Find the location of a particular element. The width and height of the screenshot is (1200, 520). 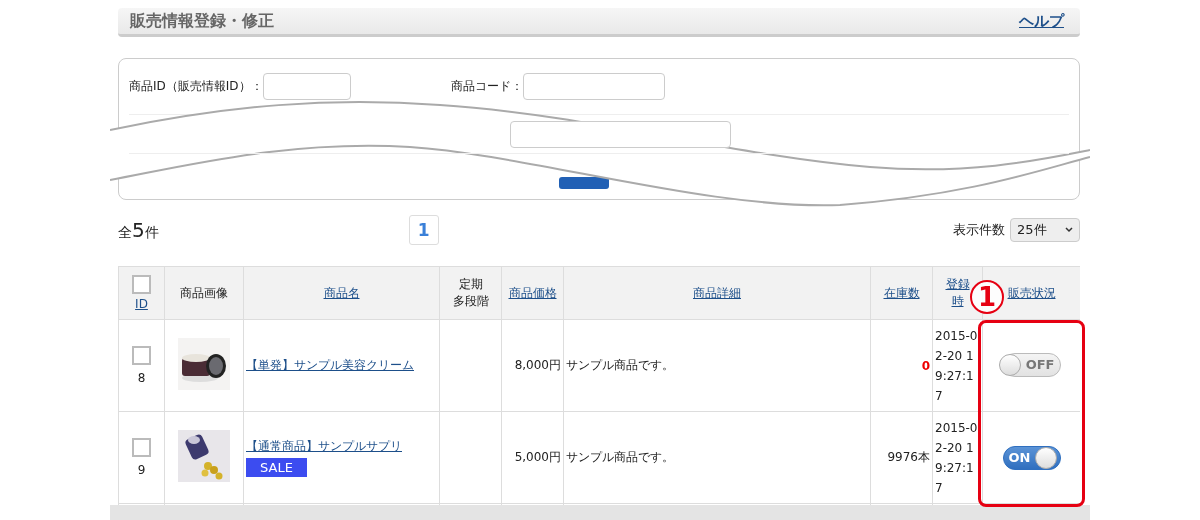

field-label: 商品ID（販売情報ID）： is located at coordinates (196, 86).